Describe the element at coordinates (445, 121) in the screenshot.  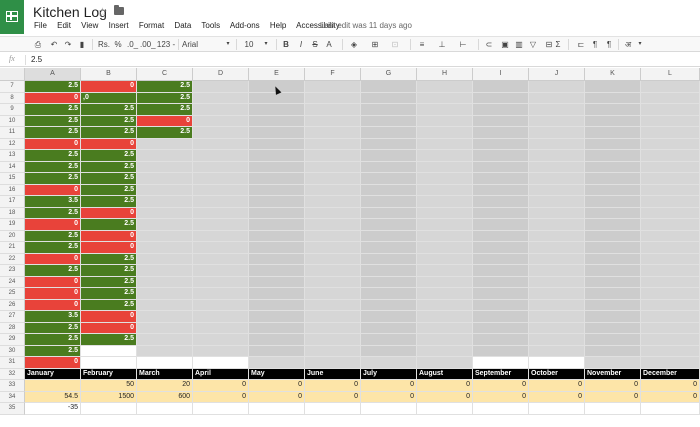
I see `cell-h10` at that location.